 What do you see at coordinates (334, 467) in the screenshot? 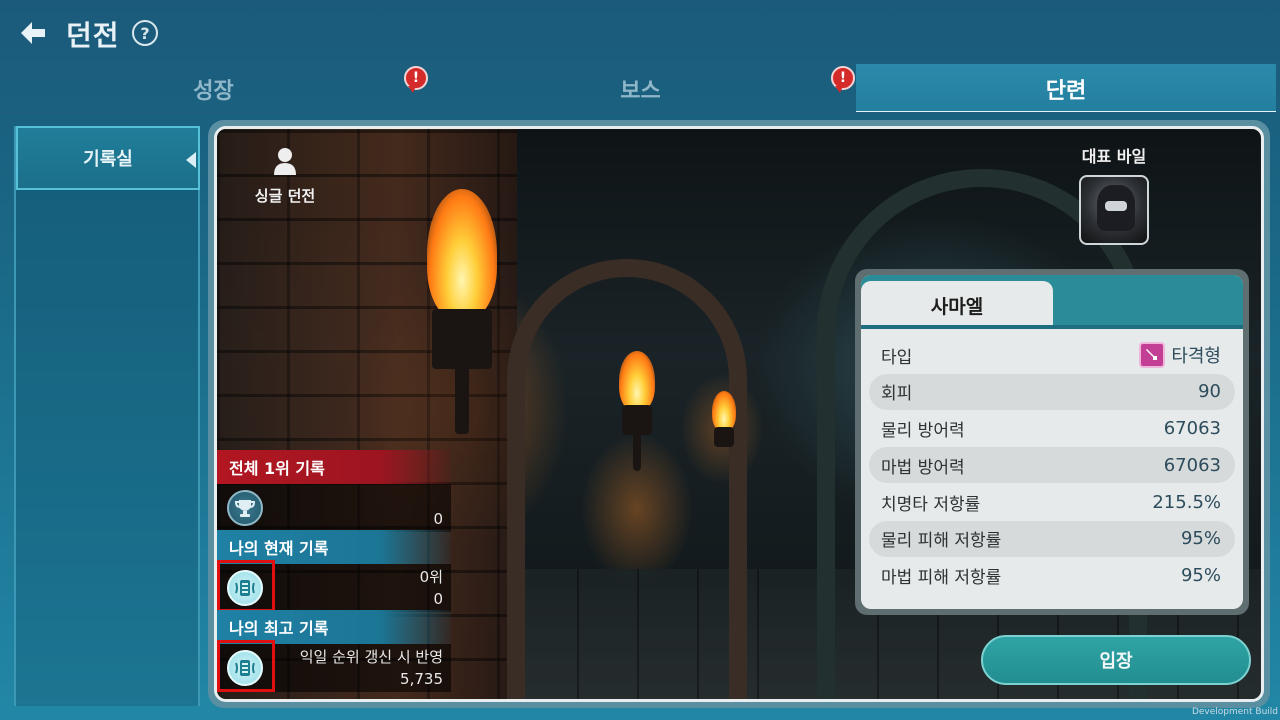
I see `overall-top-record-header: 전체 1위 기록` at bounding box center [334, 467].